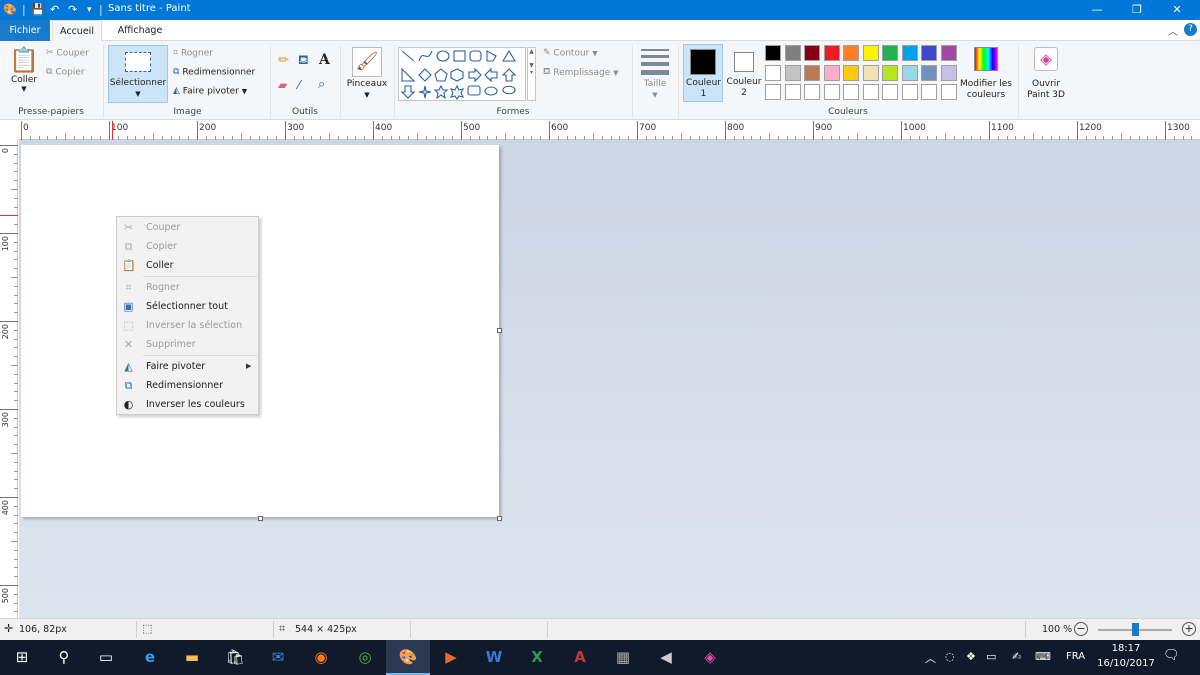 The width and height of the screenshot is (1200, 675). What do you see at coordinates (77, 31) in the screenshot?
I see `tab-home: Accueil` at bounding box center [77, 31].